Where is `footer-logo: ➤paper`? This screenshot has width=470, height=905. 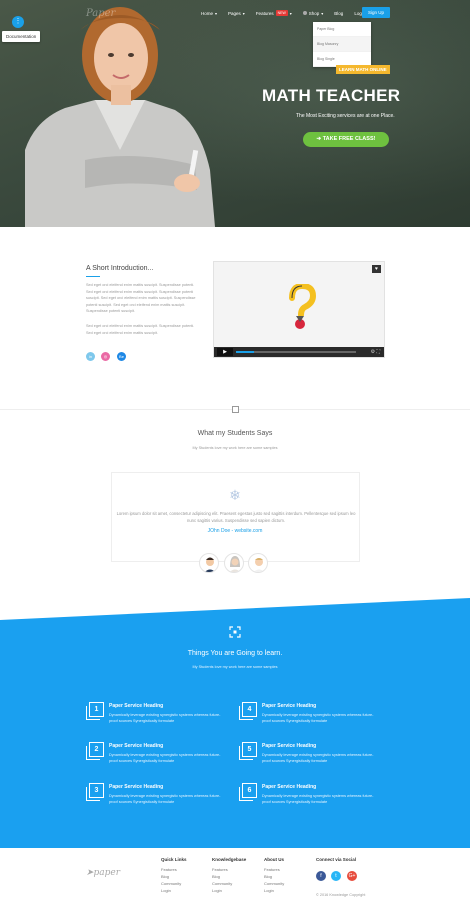
footer-logo: ➤paper is located at coordinates (103, 873).